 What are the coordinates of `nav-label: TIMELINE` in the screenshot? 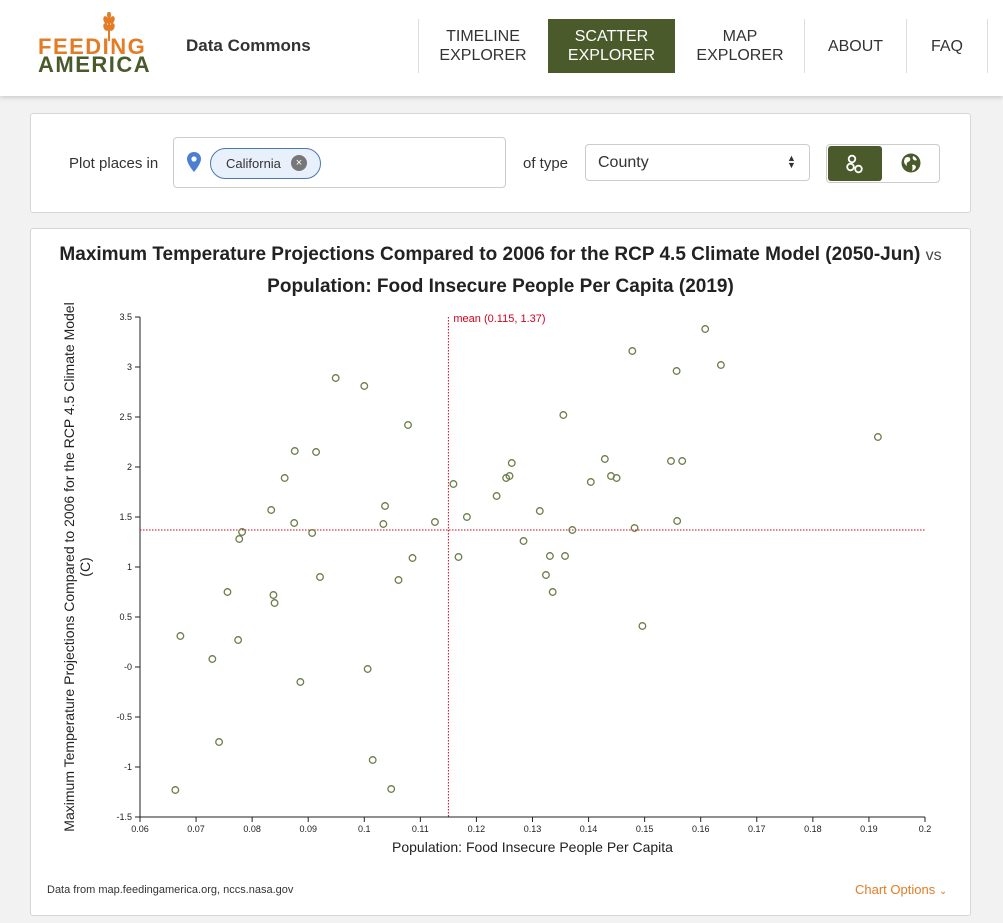 It's located at (483, 36).